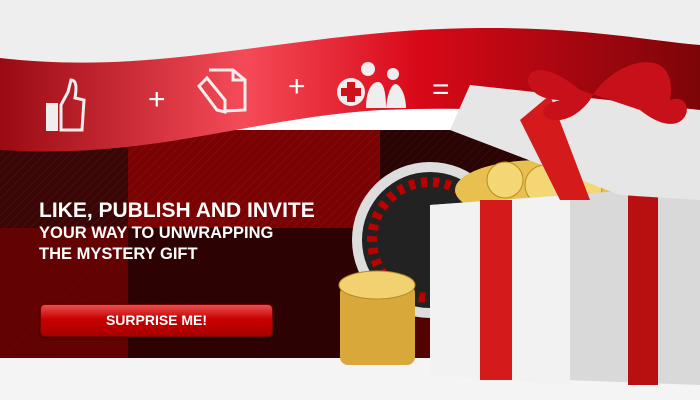 The width and height of the screenshot is (700, 400). I want to click on headline-line-3: THE MYSTERY GIFT, so click(118, 254).